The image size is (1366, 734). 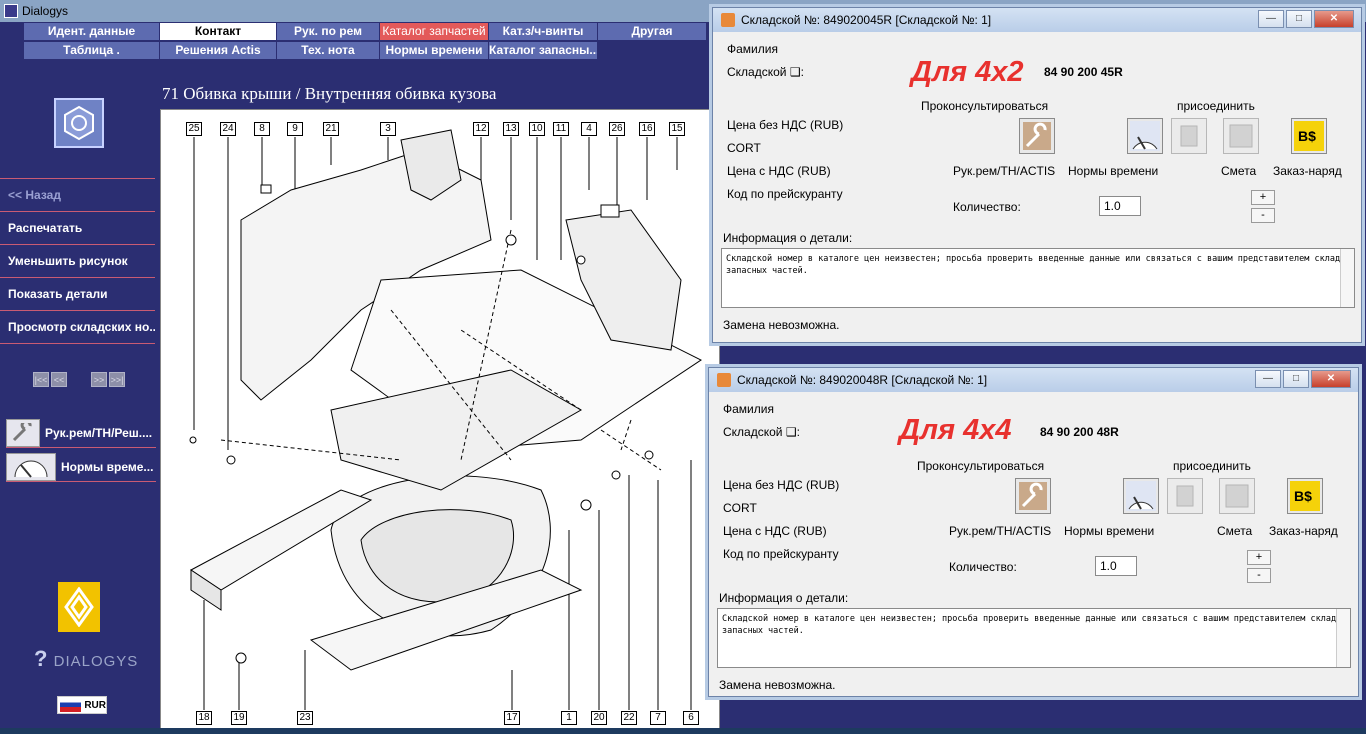 I want to click on dialogys-brand: ? DIALOGYS, so click(x=86, y=659).